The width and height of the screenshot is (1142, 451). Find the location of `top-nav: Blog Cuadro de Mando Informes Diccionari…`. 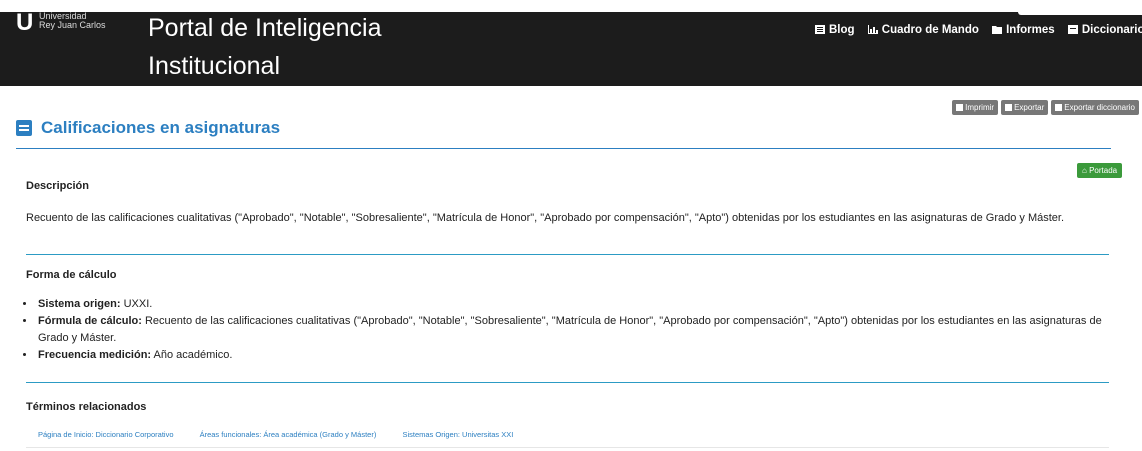

top-nav: Blog Cuadro de Mando Informes Diccionari… is located at coordinates (978, 30).